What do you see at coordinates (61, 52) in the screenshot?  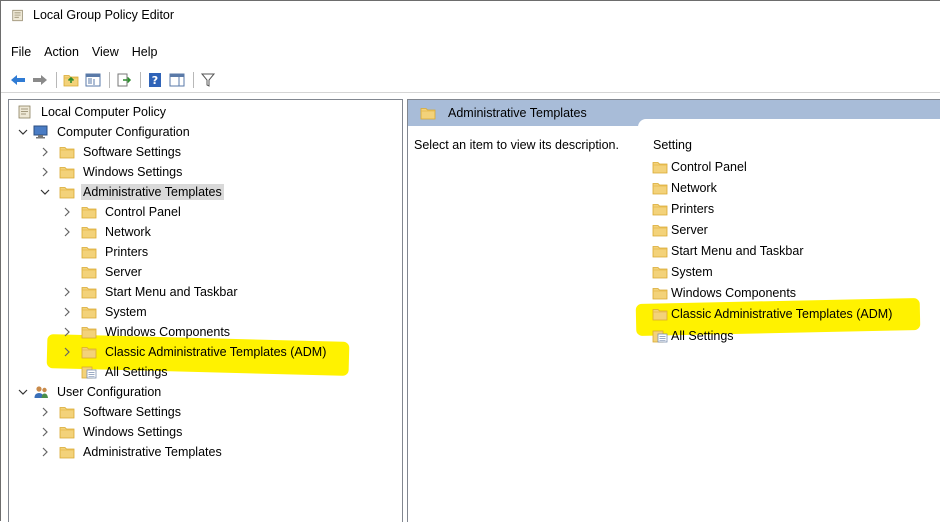 I see `menu-action: Action` at bounding box center [61, 52].